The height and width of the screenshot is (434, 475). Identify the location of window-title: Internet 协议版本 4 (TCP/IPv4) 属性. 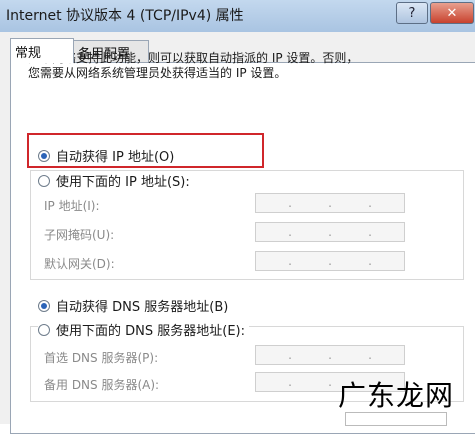
(125, 16).